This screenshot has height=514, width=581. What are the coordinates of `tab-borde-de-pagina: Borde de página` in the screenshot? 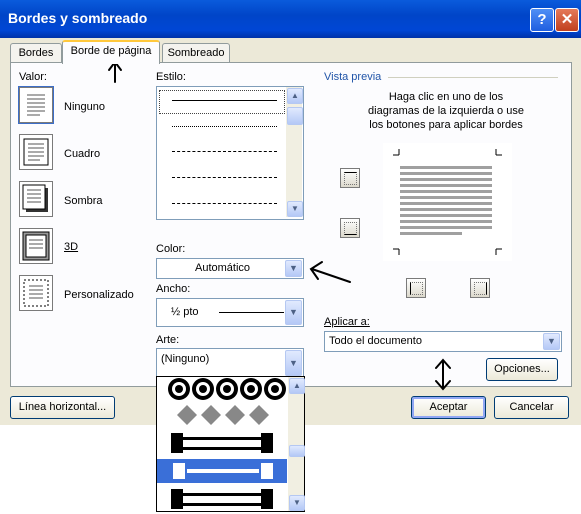 It's located at (111, 52).